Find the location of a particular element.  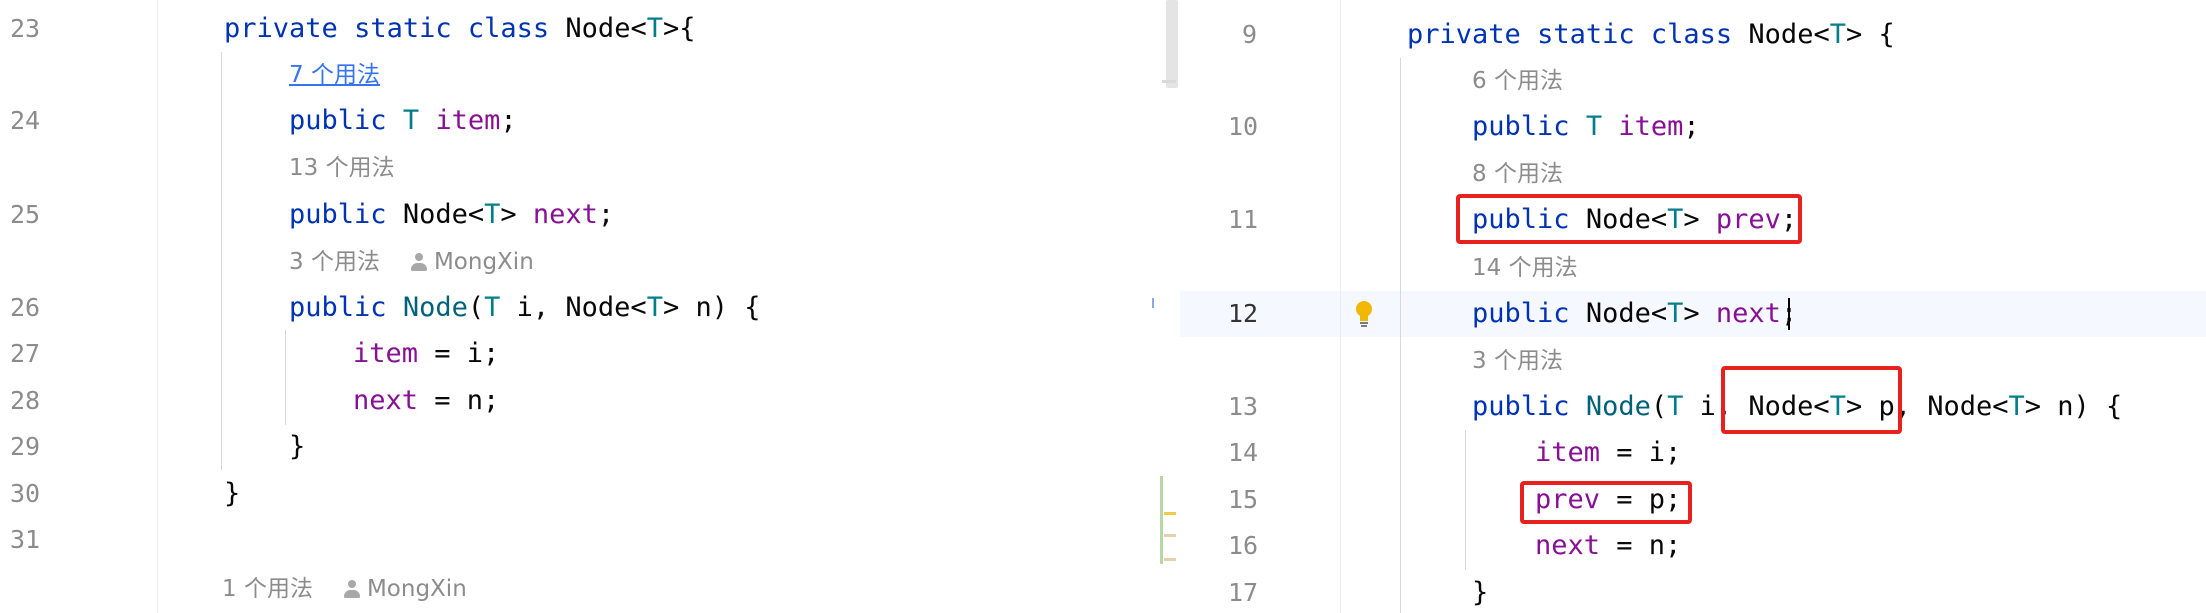

line-number: 10 is located at coordinates (1243, 126).